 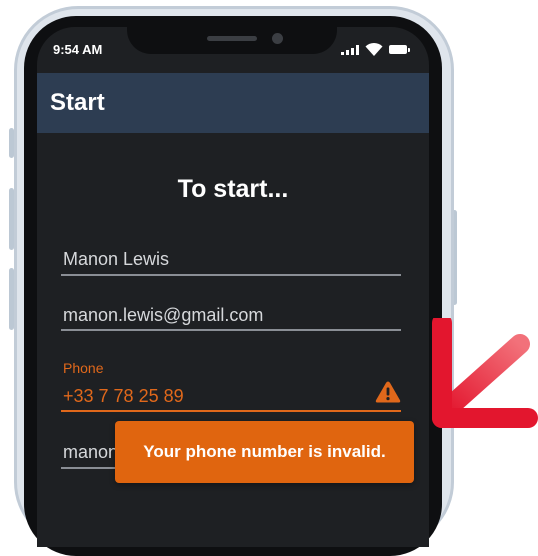 I want to click on wifi-icon, so click(x=374, y=49).